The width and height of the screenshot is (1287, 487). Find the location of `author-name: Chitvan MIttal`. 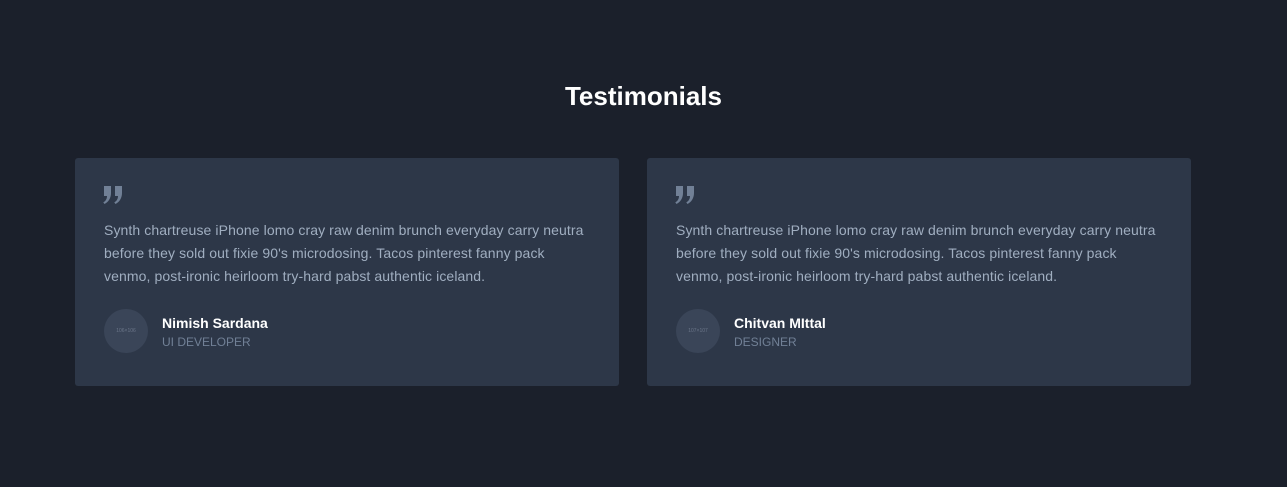

author-name: Chitvan MIttal is located at coordinates (780, 323).